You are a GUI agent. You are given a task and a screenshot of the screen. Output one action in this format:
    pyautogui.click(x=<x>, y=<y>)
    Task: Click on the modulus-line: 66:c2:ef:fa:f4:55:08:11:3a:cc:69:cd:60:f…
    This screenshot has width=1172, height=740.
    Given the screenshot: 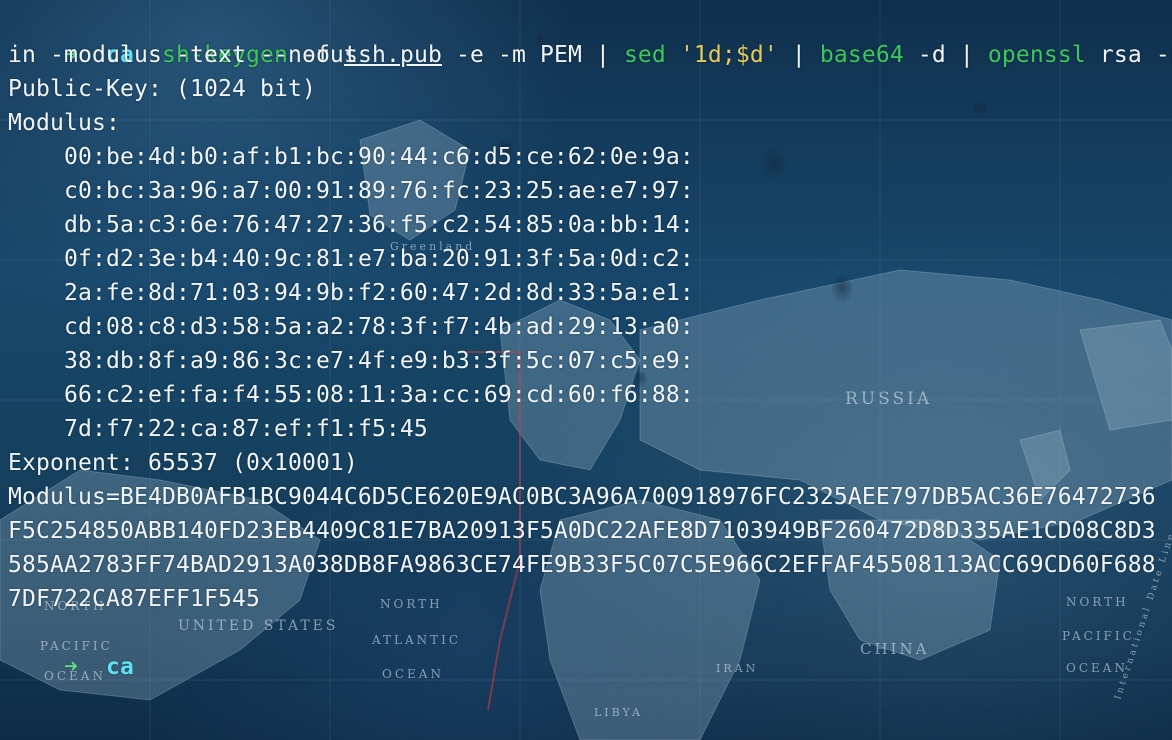 What is the action you would take?
    pyautogui.click(x=379, y=395)
    